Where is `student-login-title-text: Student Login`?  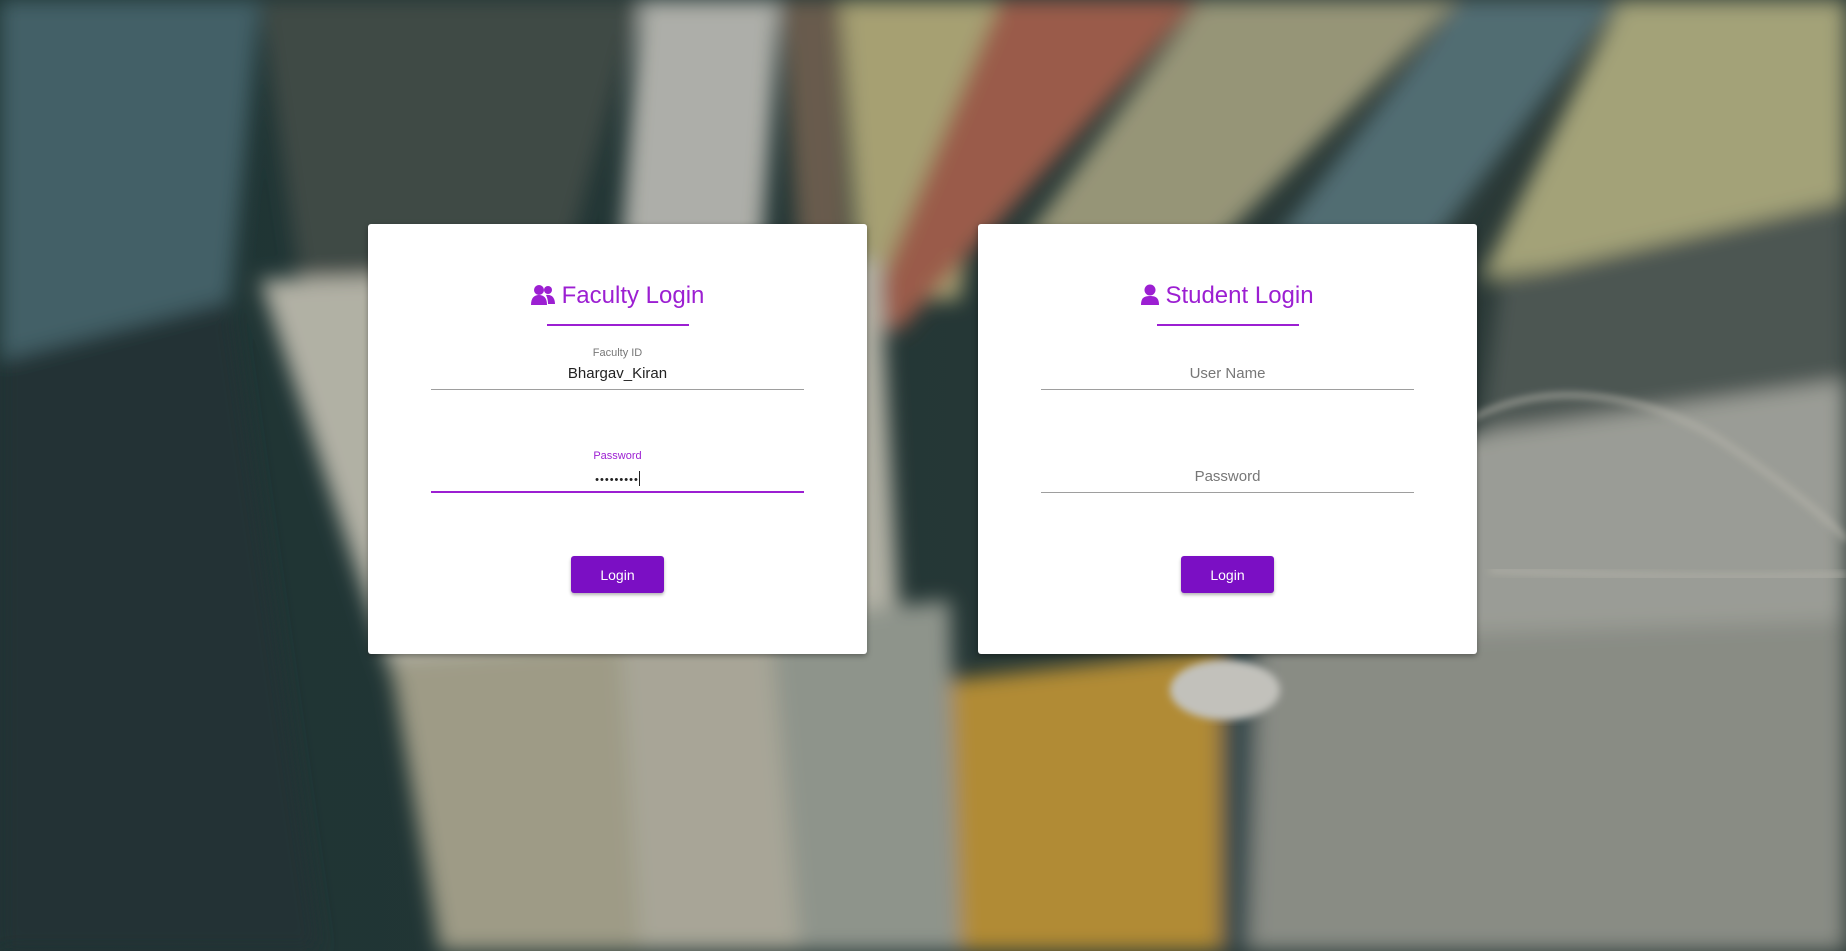
student-login-title-text: Student Login is located at coordinates (1239, 295).